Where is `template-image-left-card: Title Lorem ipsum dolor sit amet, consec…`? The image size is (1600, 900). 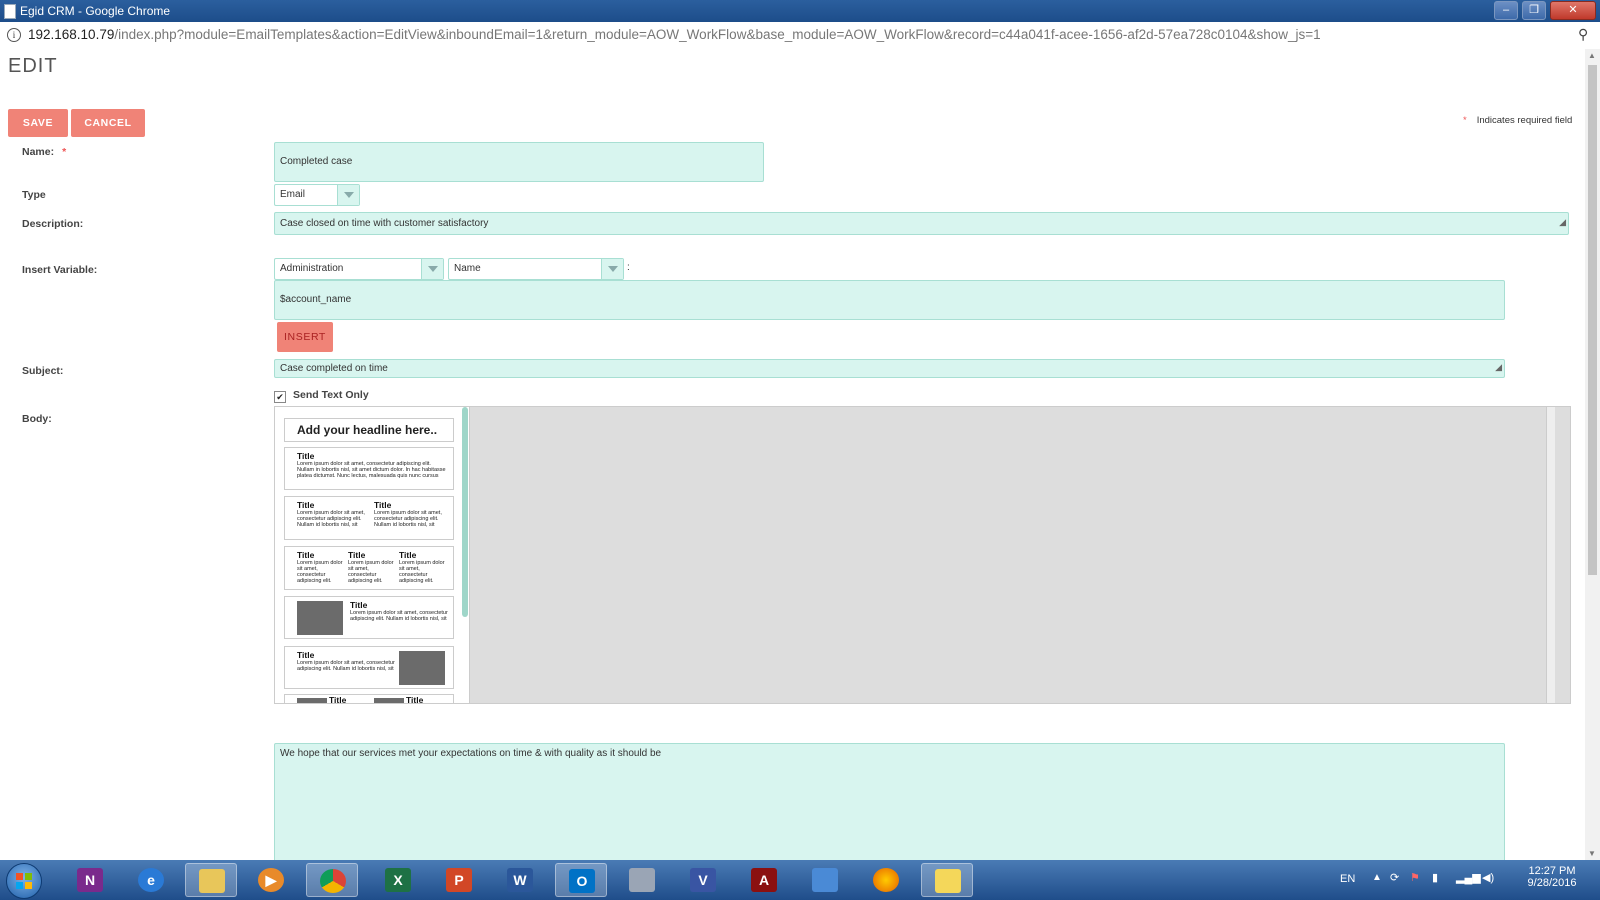
template-image-left-card: Title Lorem ipsum dolor sit amet, consec… is located at coordinates (369, 617).